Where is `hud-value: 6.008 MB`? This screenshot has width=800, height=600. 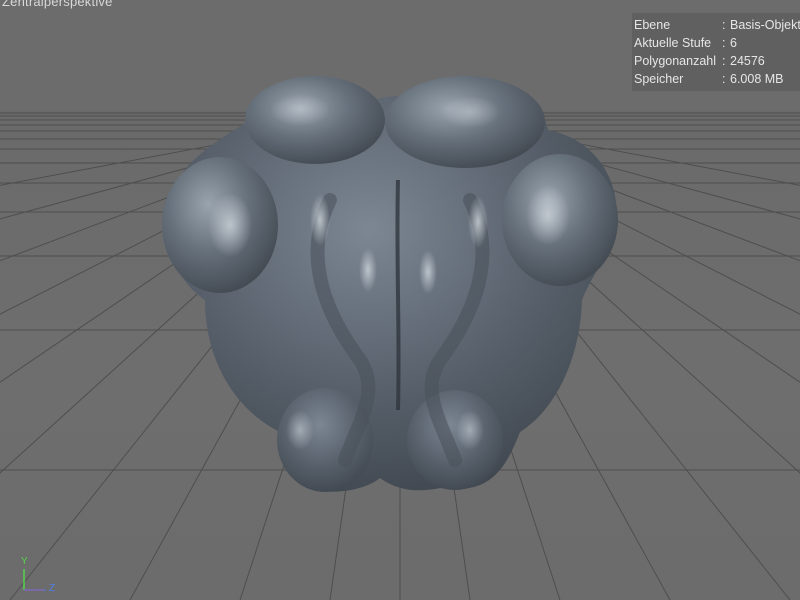 hud-value: 6.008 MB is located at coordinates (757, 79).